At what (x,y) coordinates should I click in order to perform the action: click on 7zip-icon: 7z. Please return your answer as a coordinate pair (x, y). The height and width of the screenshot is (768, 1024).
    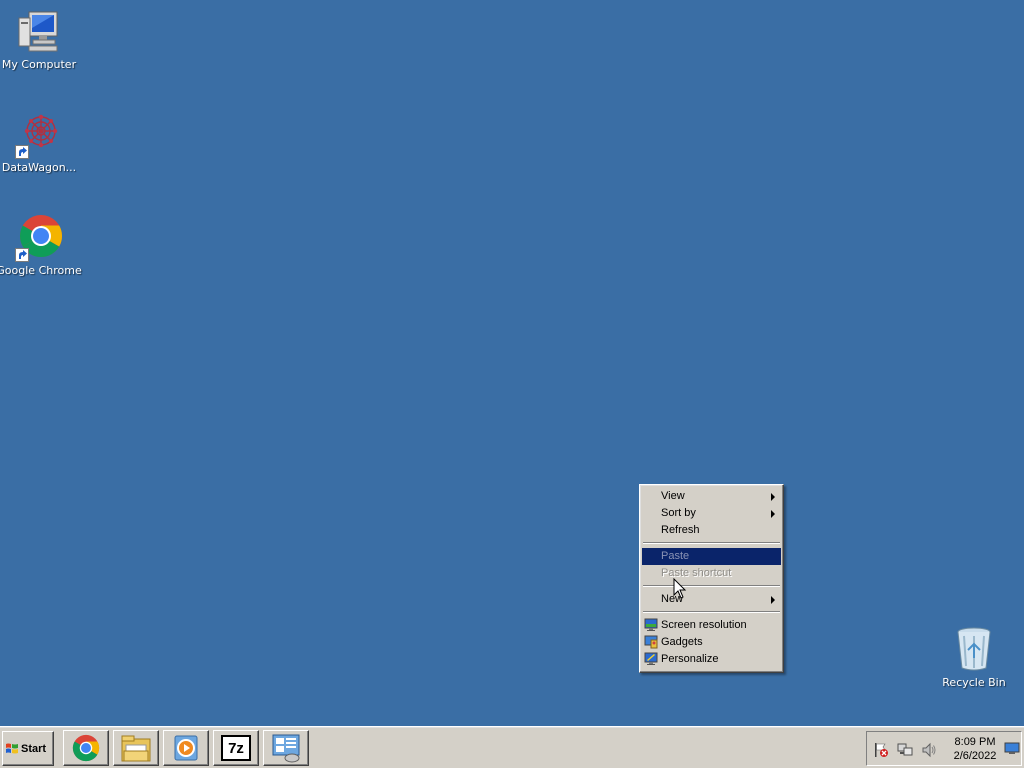
    Looking at the image, I should click on (236, 748).